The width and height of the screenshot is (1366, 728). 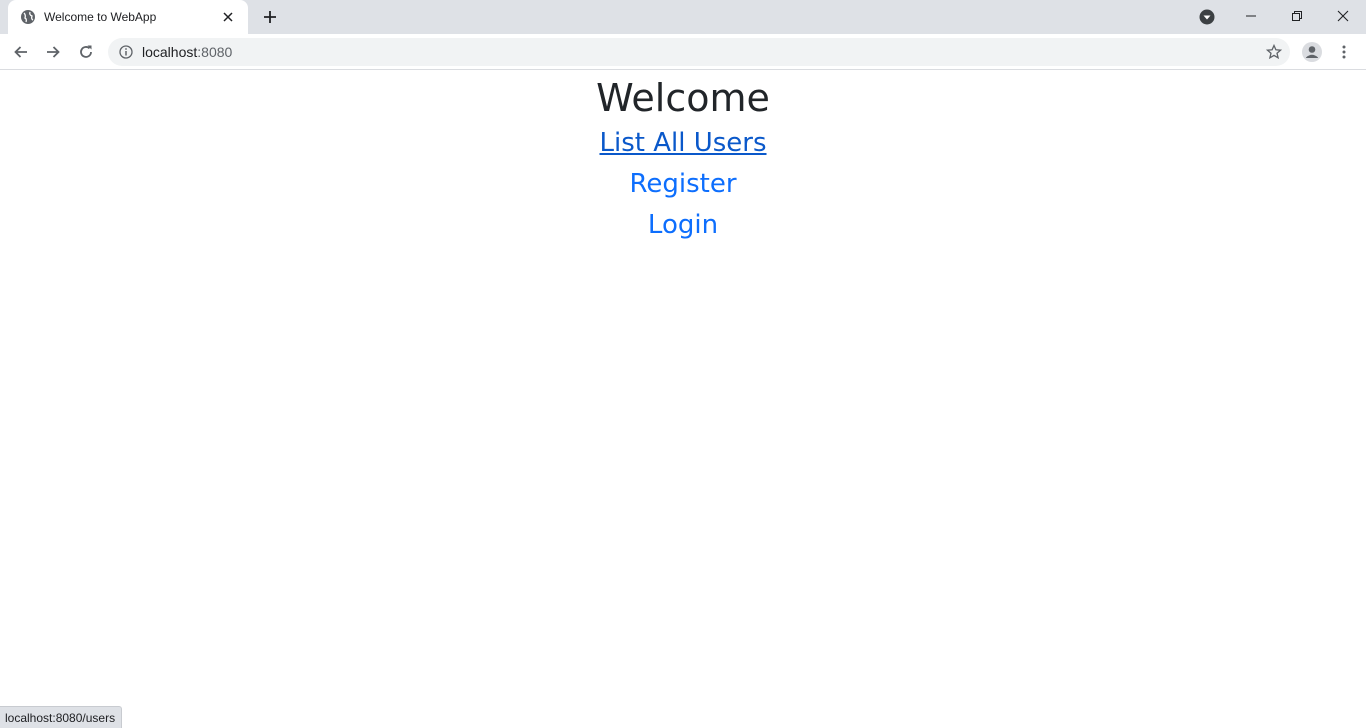 I want to click on kebab-menu-icon, so click(x=1344, y=52).